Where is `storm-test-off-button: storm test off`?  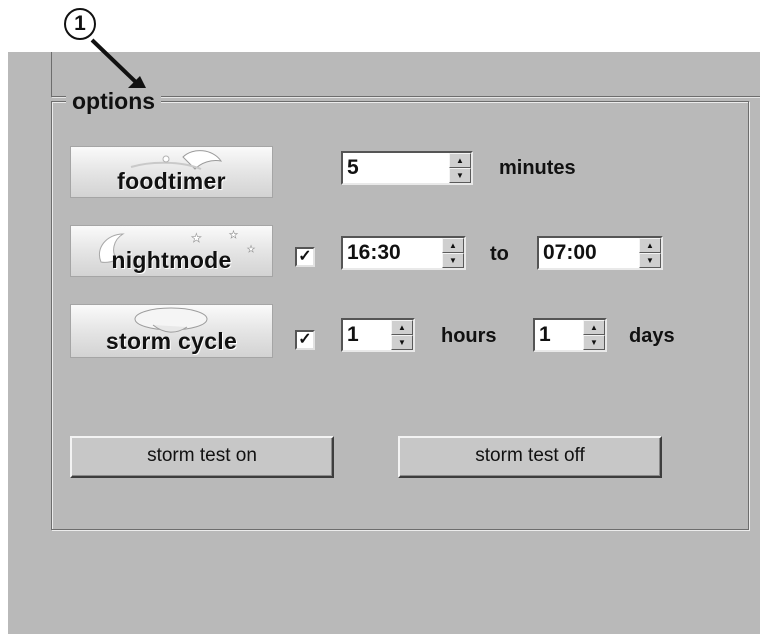
storm-test-off-button: storm test off is located at coordinates (530, 457).